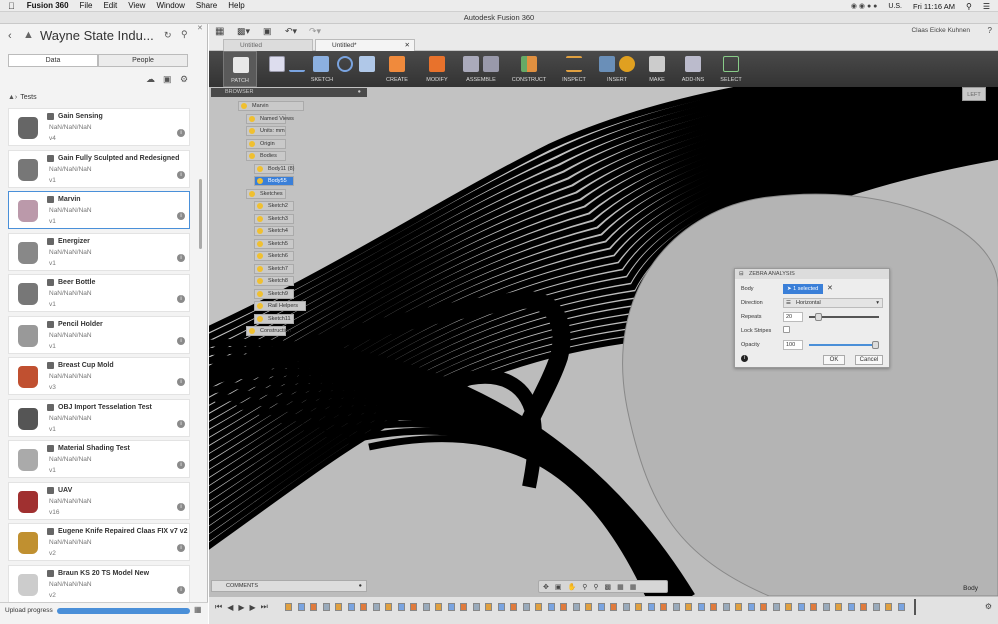  I want to click on grid-icon: ▦, so click(620, 587).